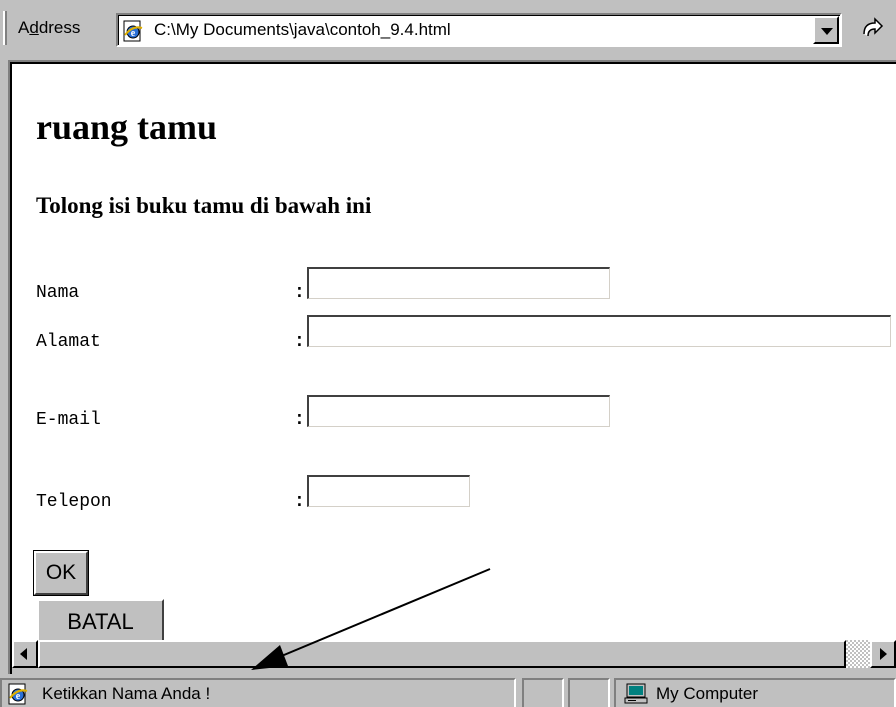 The width and height of the screenshot is (896, 707). What do you see at coordinates (458, 283) in the screenshot?
I see `nama-input` at bounding box center [458, 283].